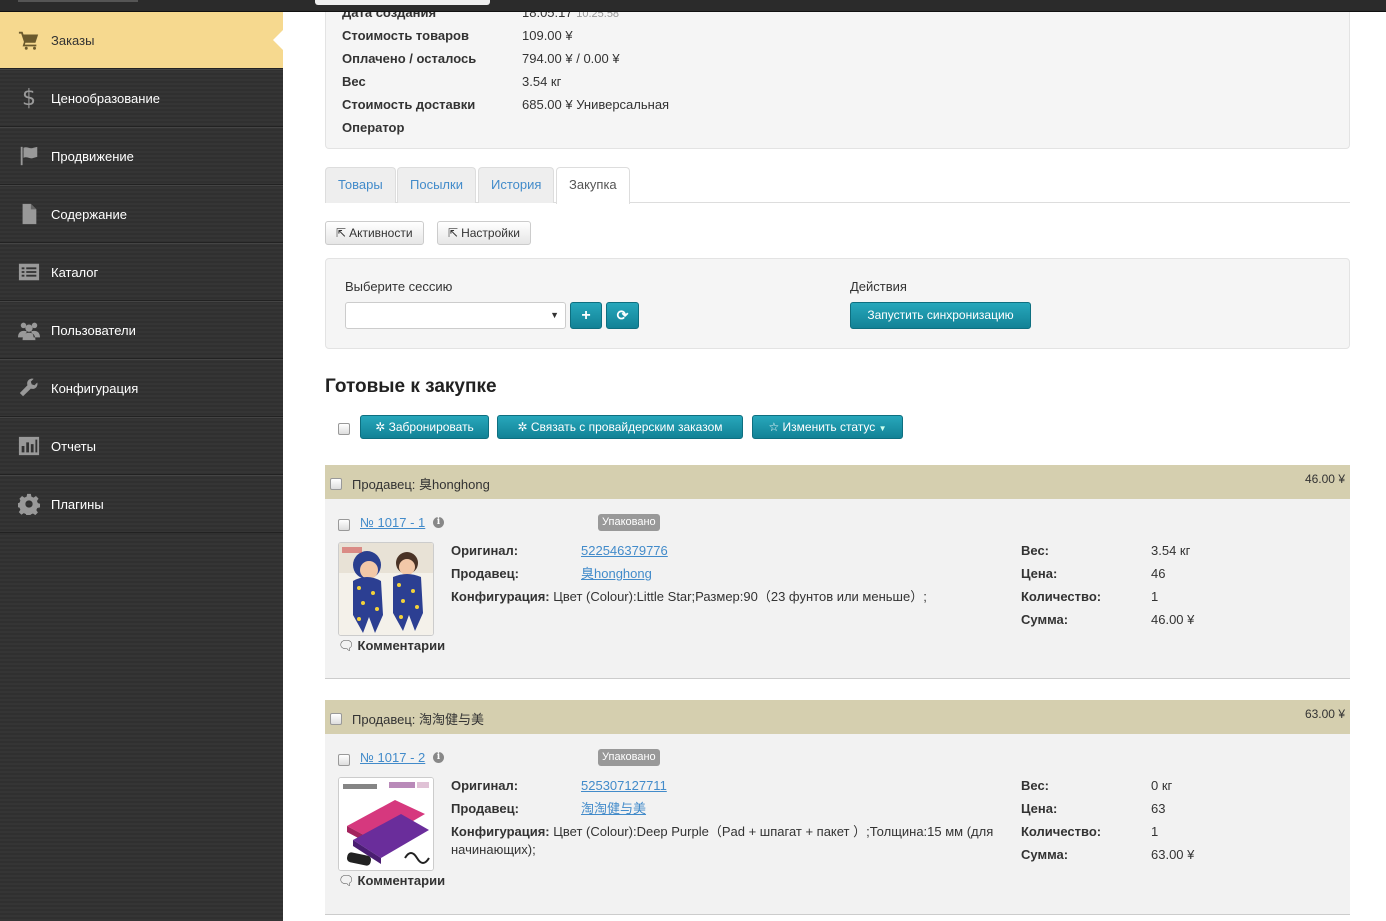 This screenshot has width=1386, height=921. I want to click on refresh-session-button: ⟳, so click(622, 315).